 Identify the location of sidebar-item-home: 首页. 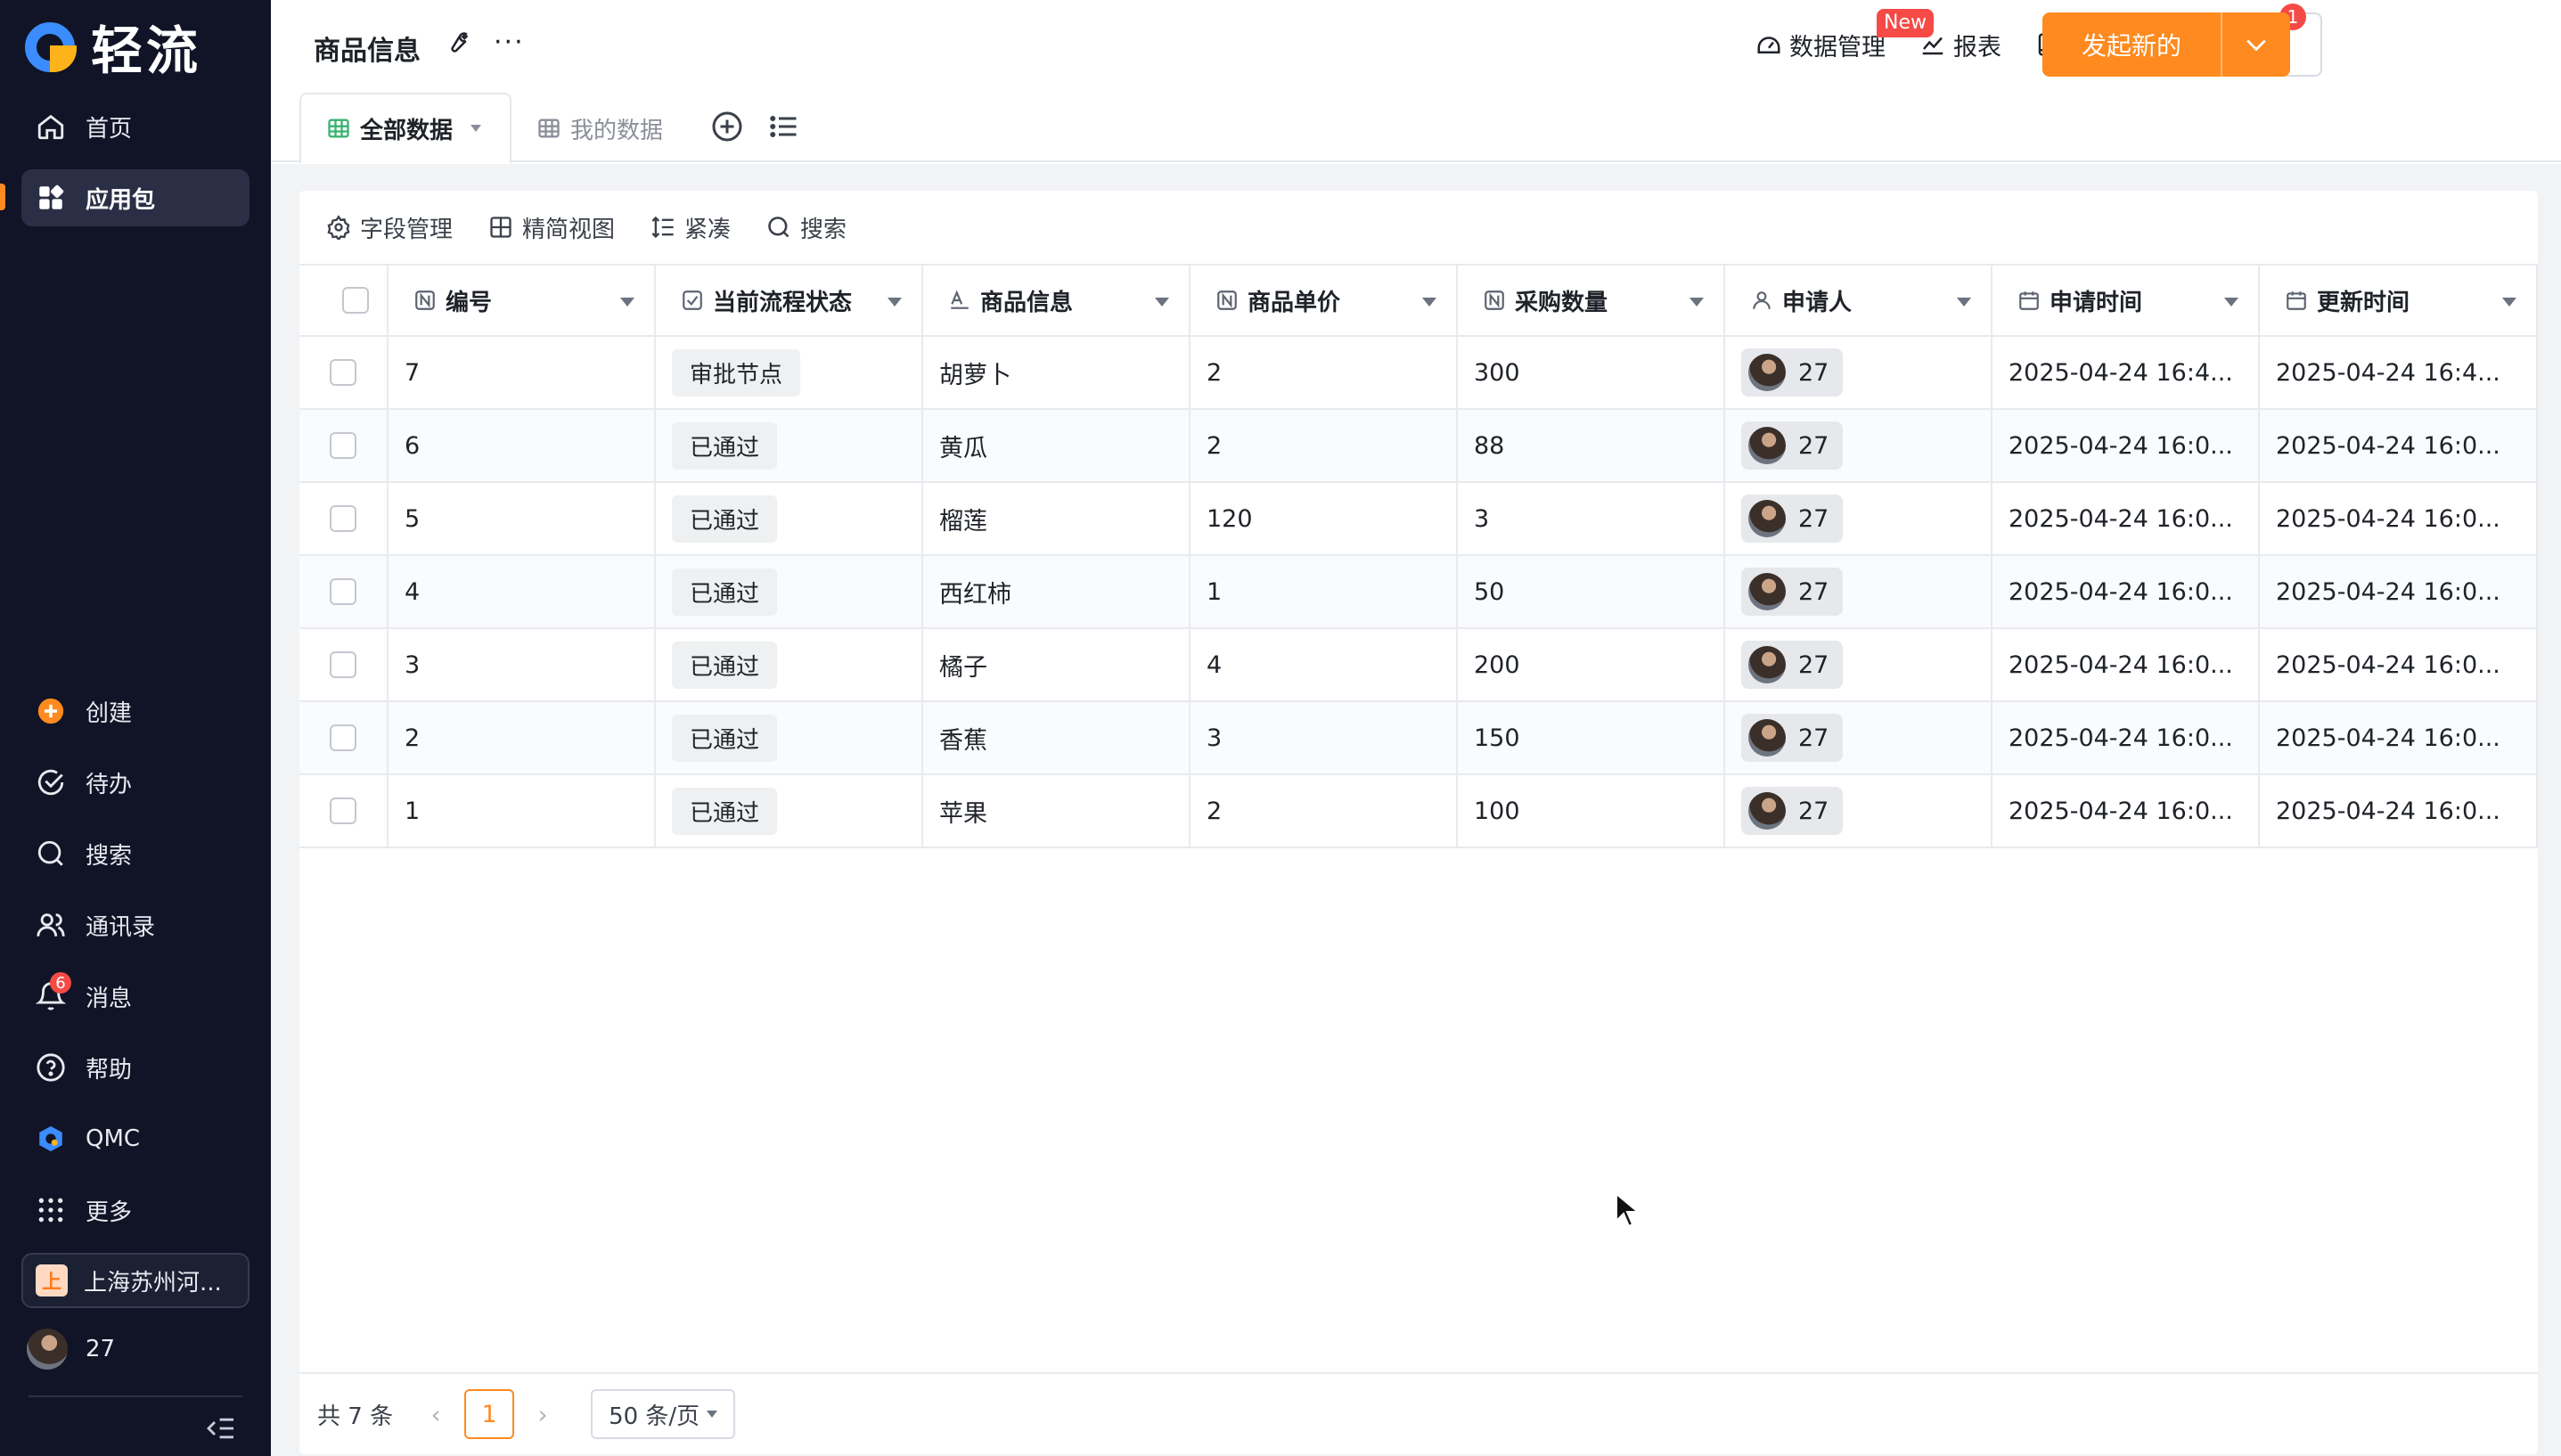
(135, 126).